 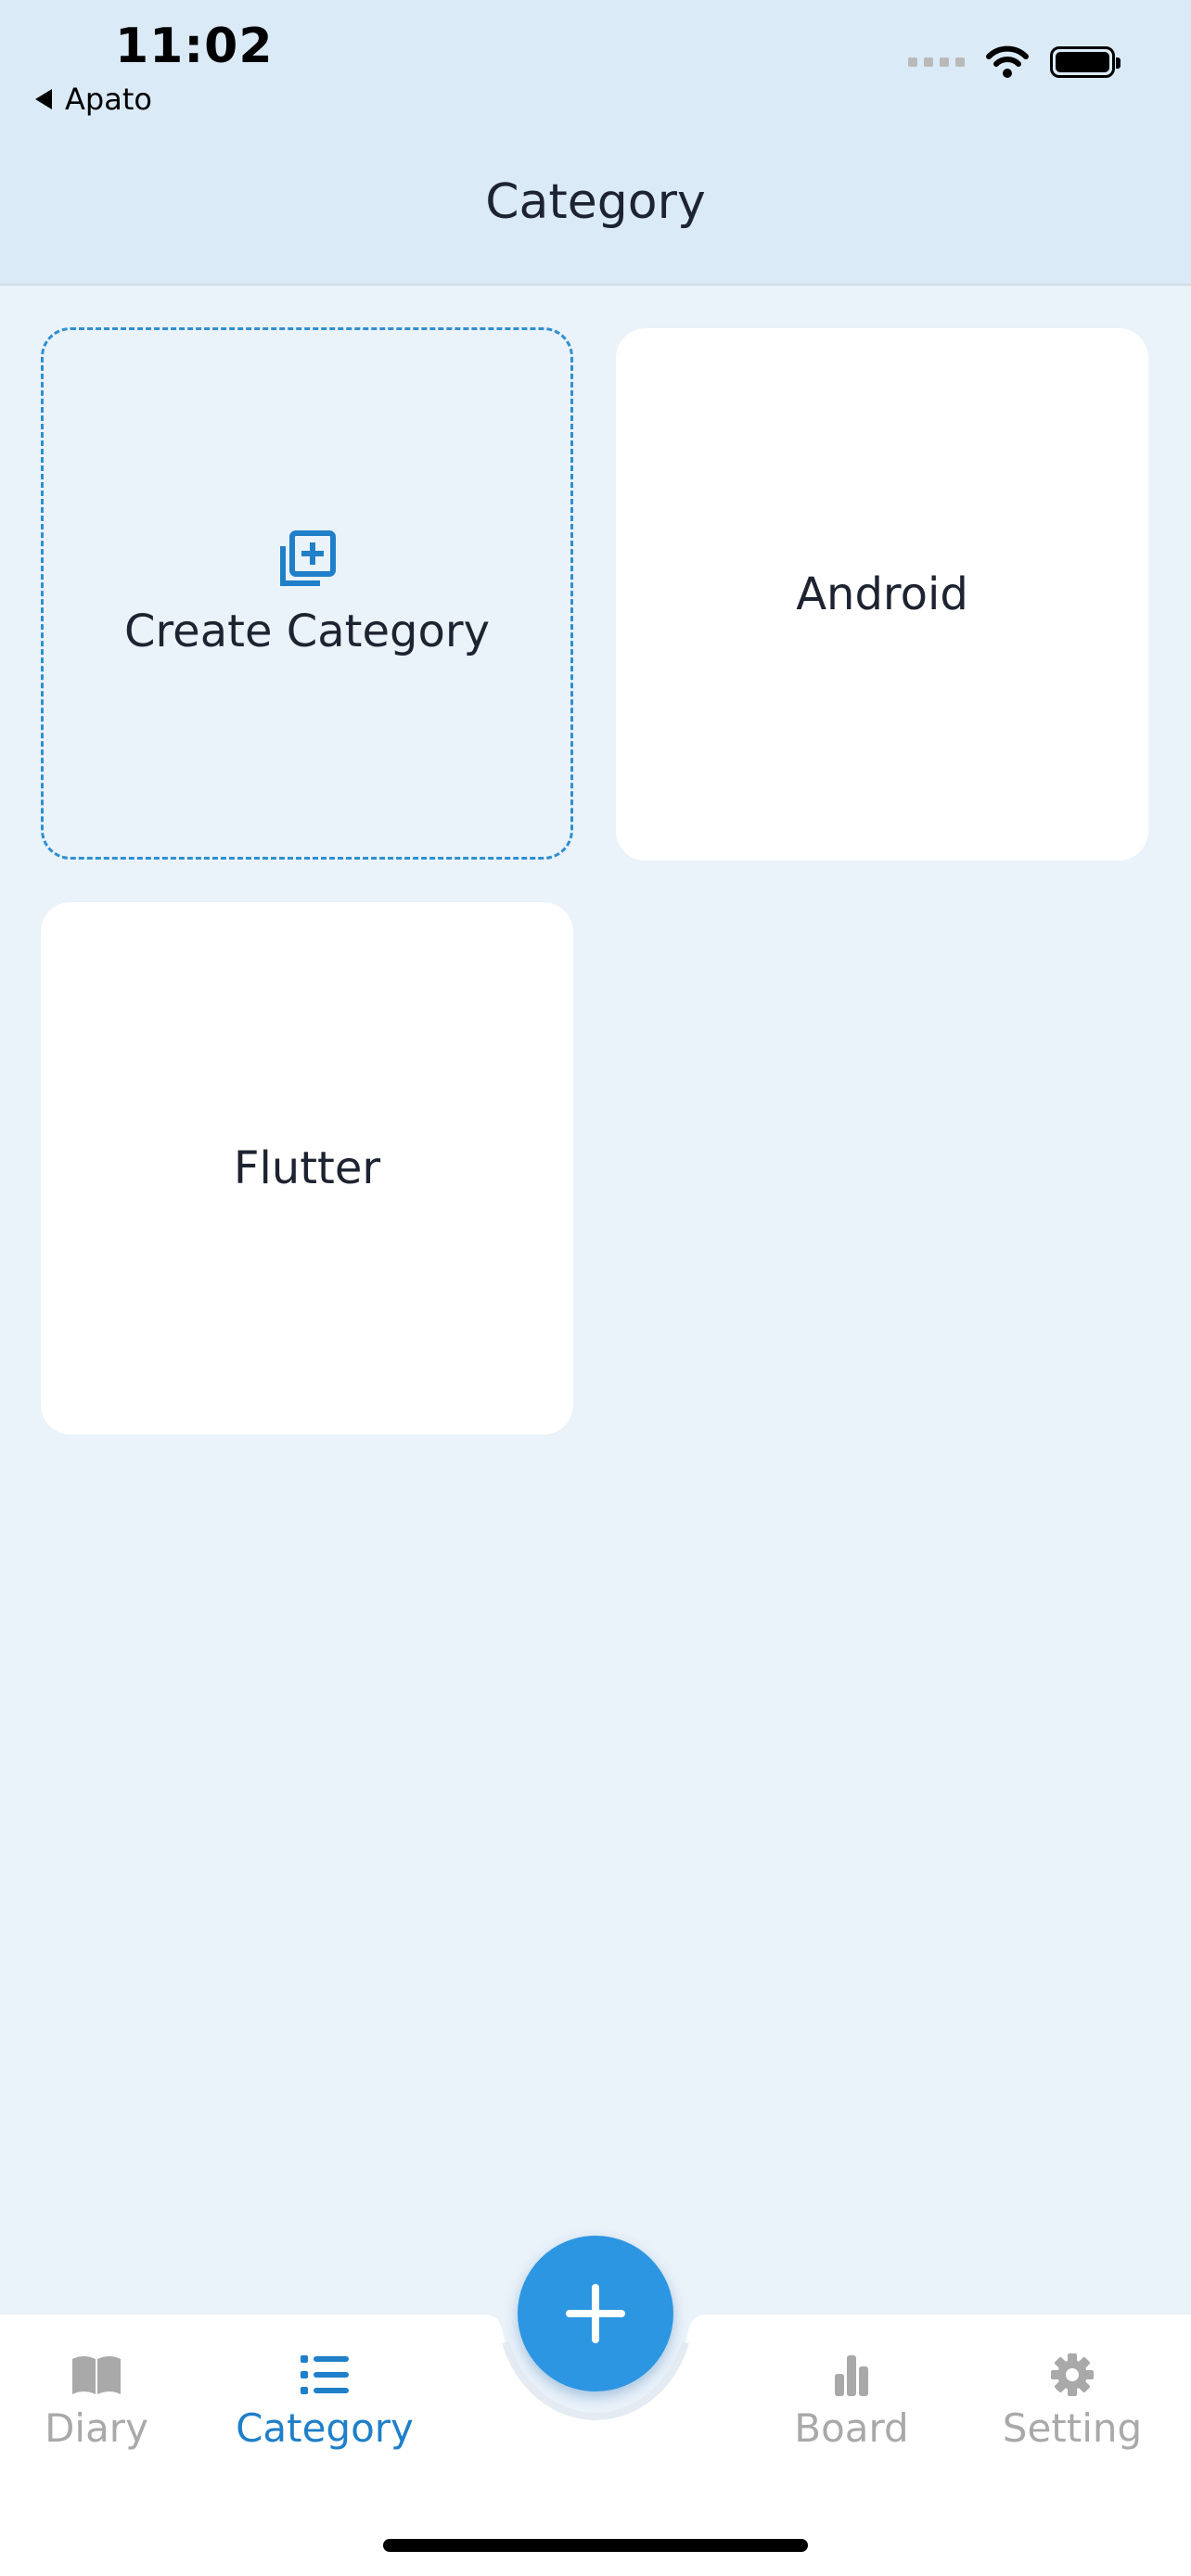 I want to click on category-label: Flutter, so click(x=307, y=1168).